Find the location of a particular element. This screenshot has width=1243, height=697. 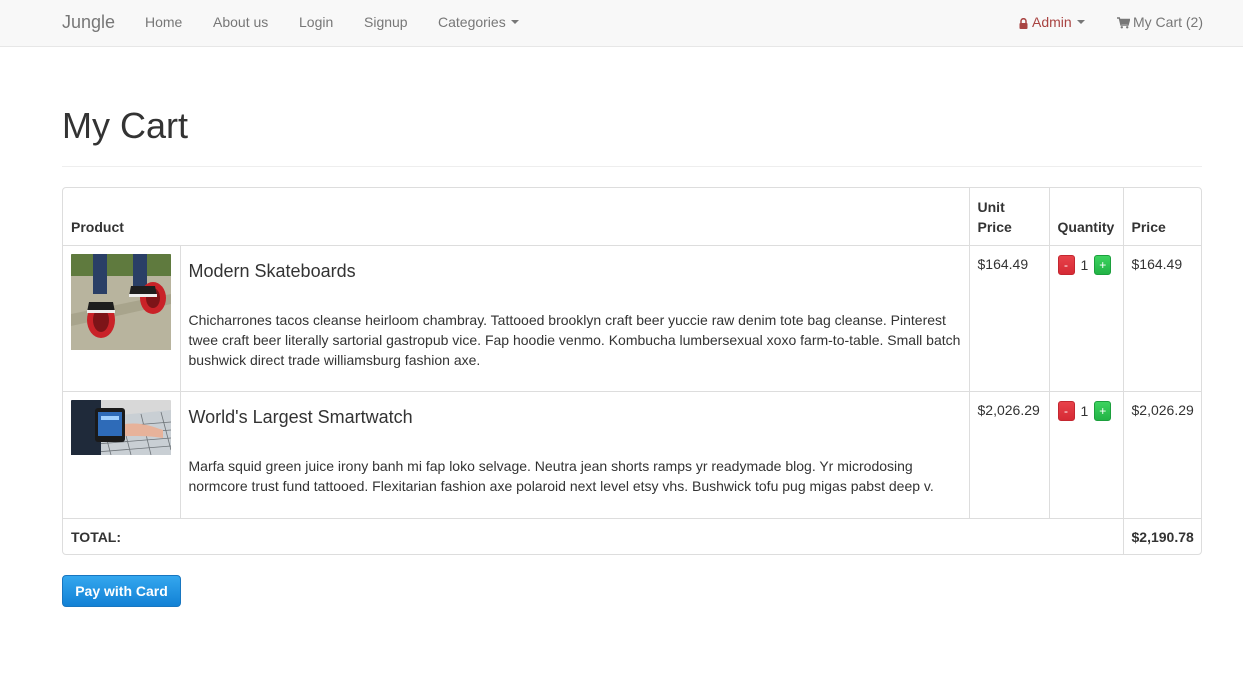

nav-login: Login is located at coordinates (316, 22).